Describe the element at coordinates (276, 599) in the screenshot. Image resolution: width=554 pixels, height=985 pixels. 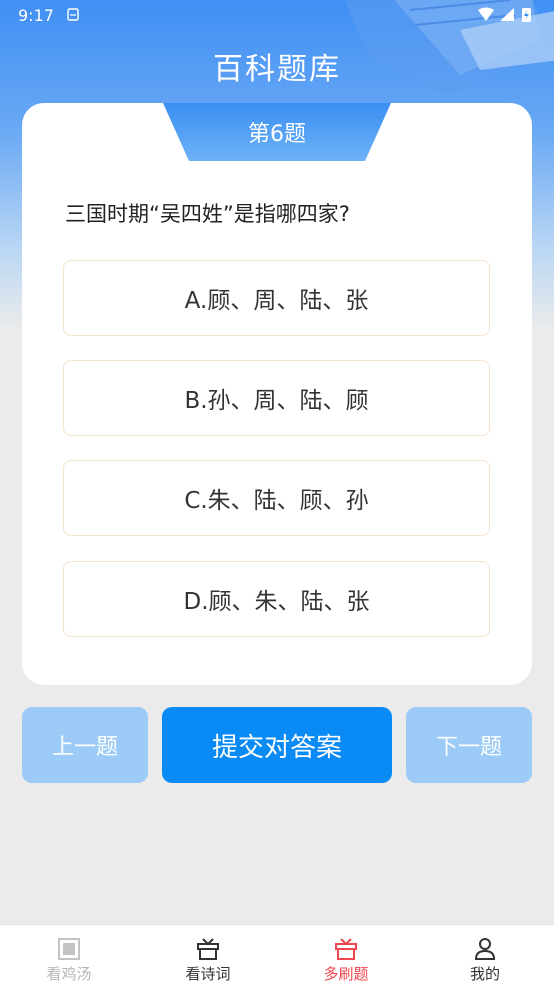
I see `option-d: D.顾、朱、陆、张` at that location.